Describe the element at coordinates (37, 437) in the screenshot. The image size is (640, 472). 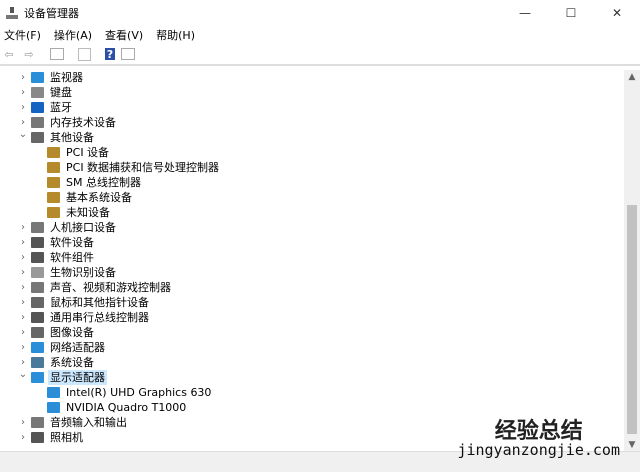
I see `camera-icon` at that location.